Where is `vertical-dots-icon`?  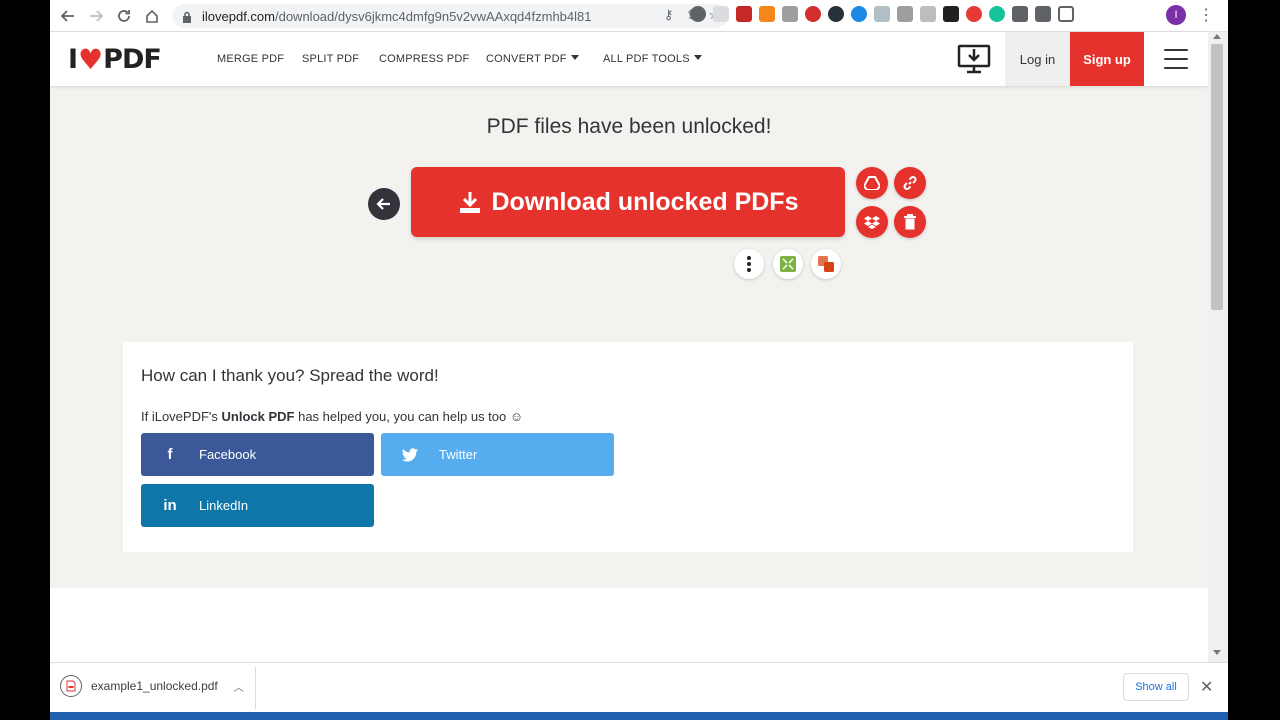
vertical-dots-icon is located at coordinates (749, 264).